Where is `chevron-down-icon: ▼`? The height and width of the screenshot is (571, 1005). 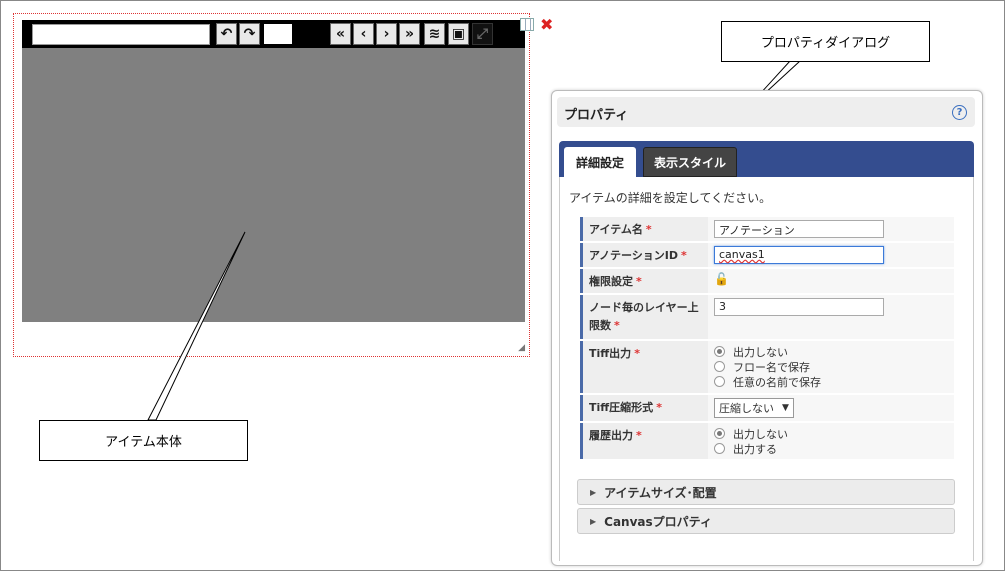 chevron-down-icon: ▼ is located at coordinates (785, 408).